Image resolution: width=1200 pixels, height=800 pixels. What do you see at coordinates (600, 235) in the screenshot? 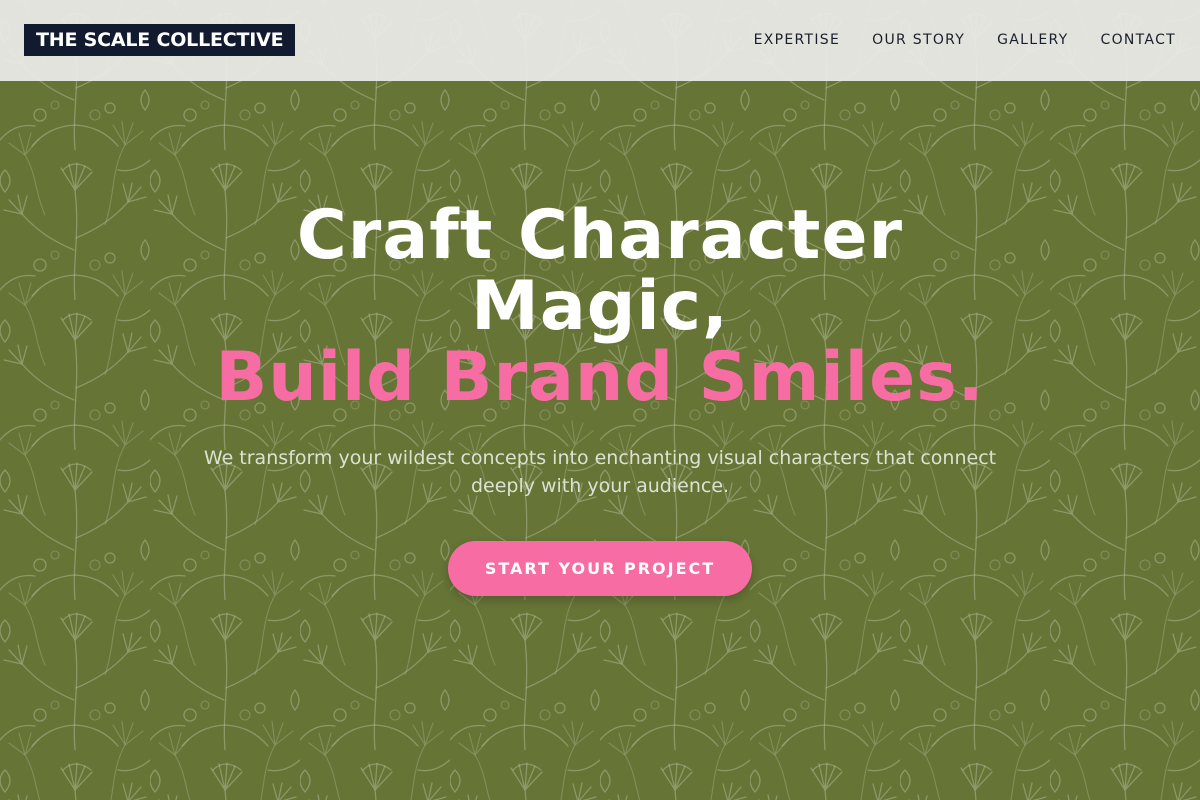
I see `headline-line-1: Craft Character` at bounding box center [600, 235].